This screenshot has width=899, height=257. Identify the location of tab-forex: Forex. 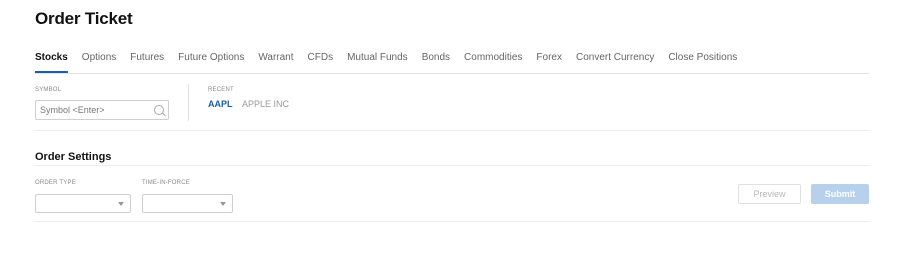
(549, 59).